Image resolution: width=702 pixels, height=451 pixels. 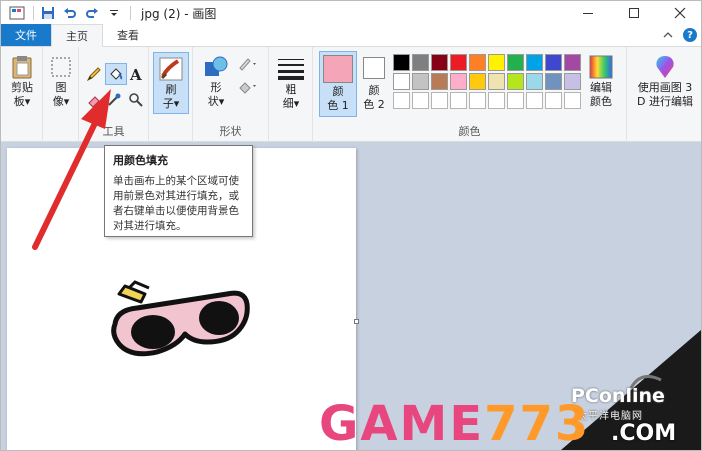 I want to click on pencil-icon, so click(x=94, y=74).